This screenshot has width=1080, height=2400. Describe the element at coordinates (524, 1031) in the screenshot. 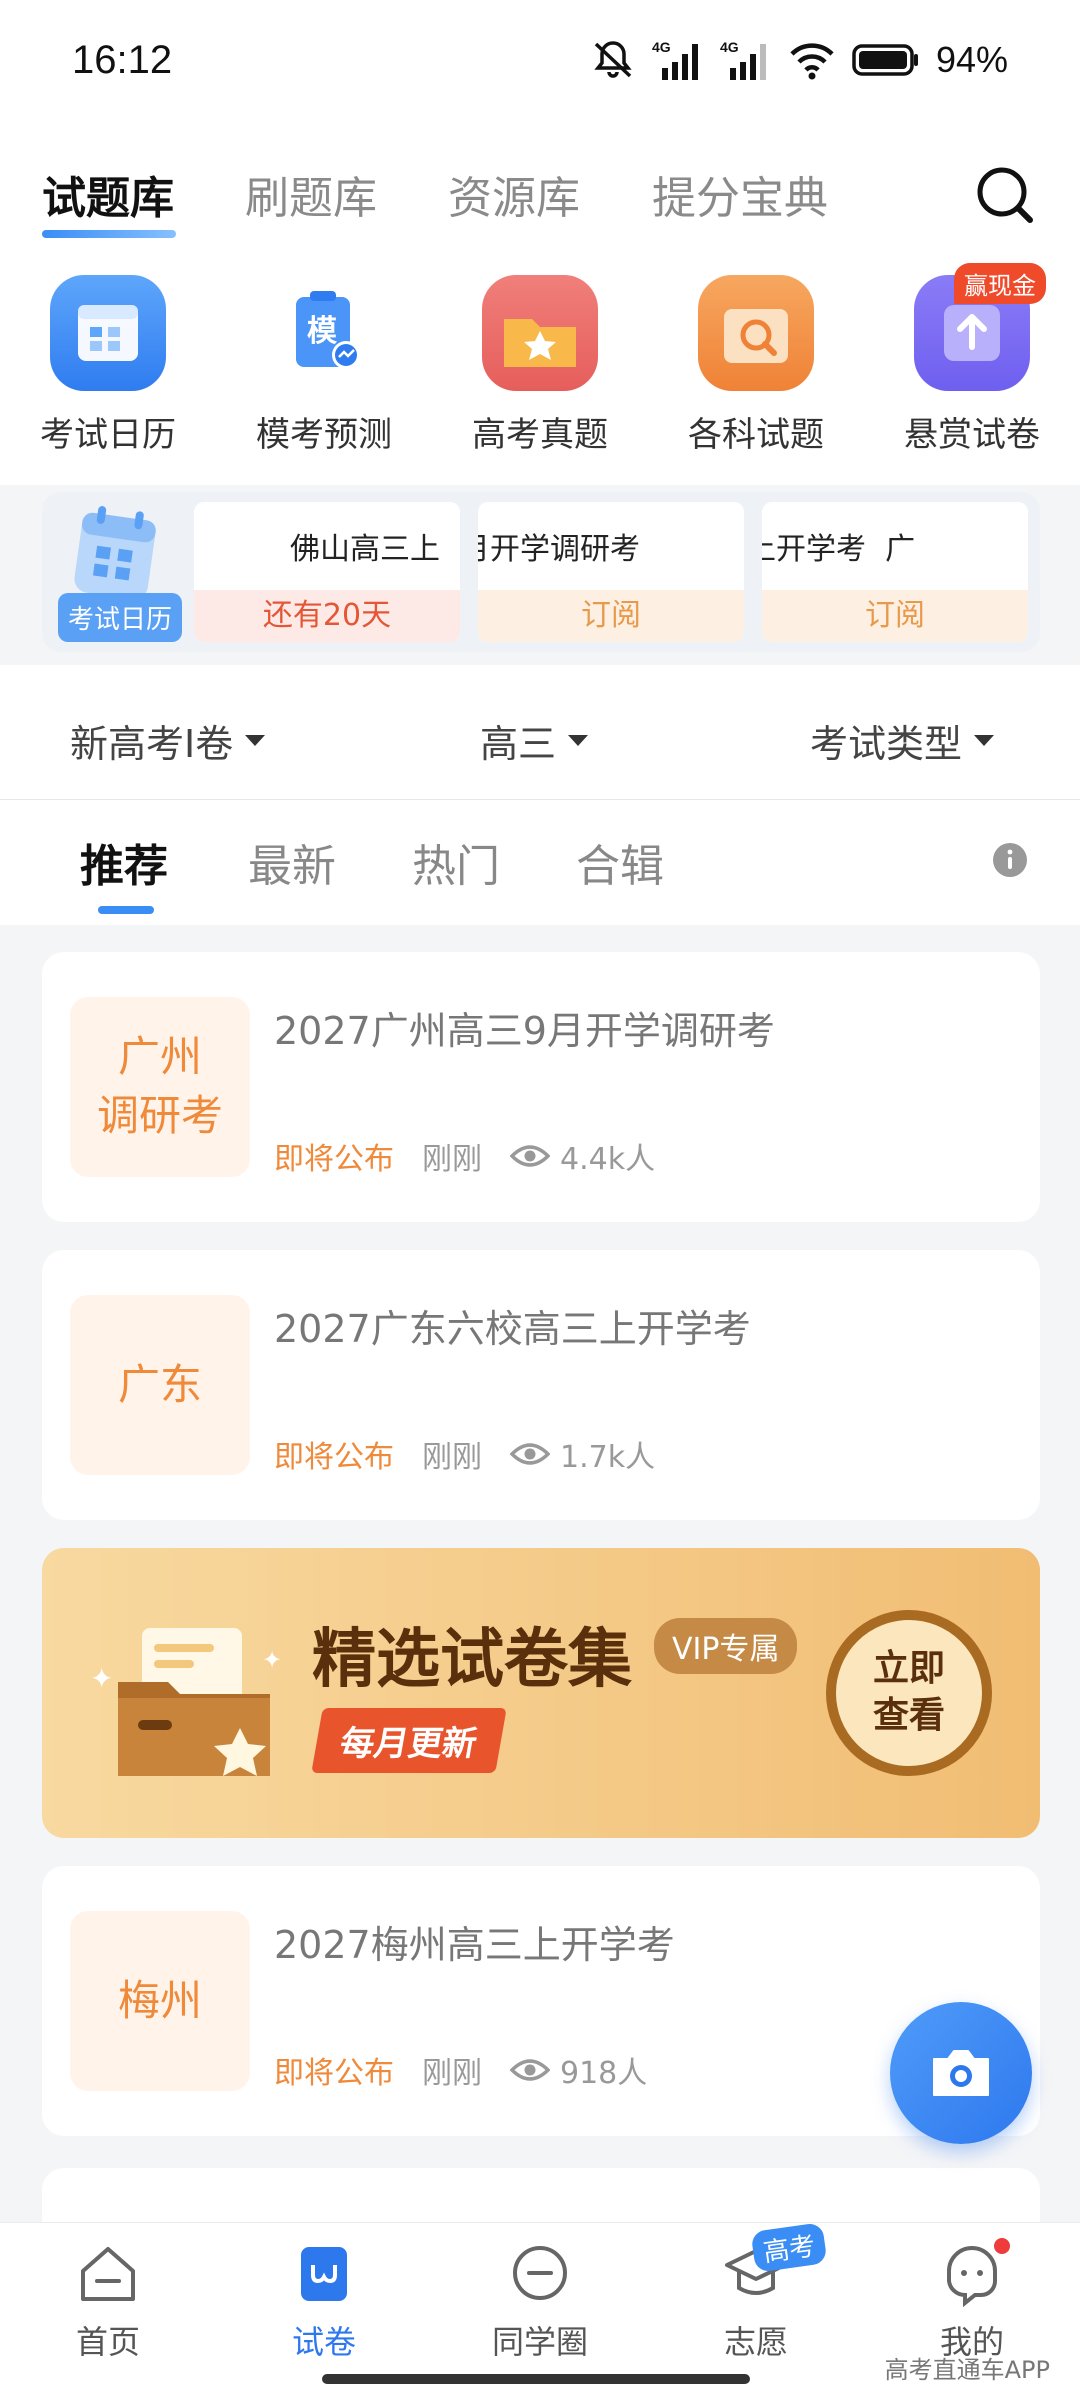

I see `paper-title: 2027广州高三9月开学调研考` at that location.